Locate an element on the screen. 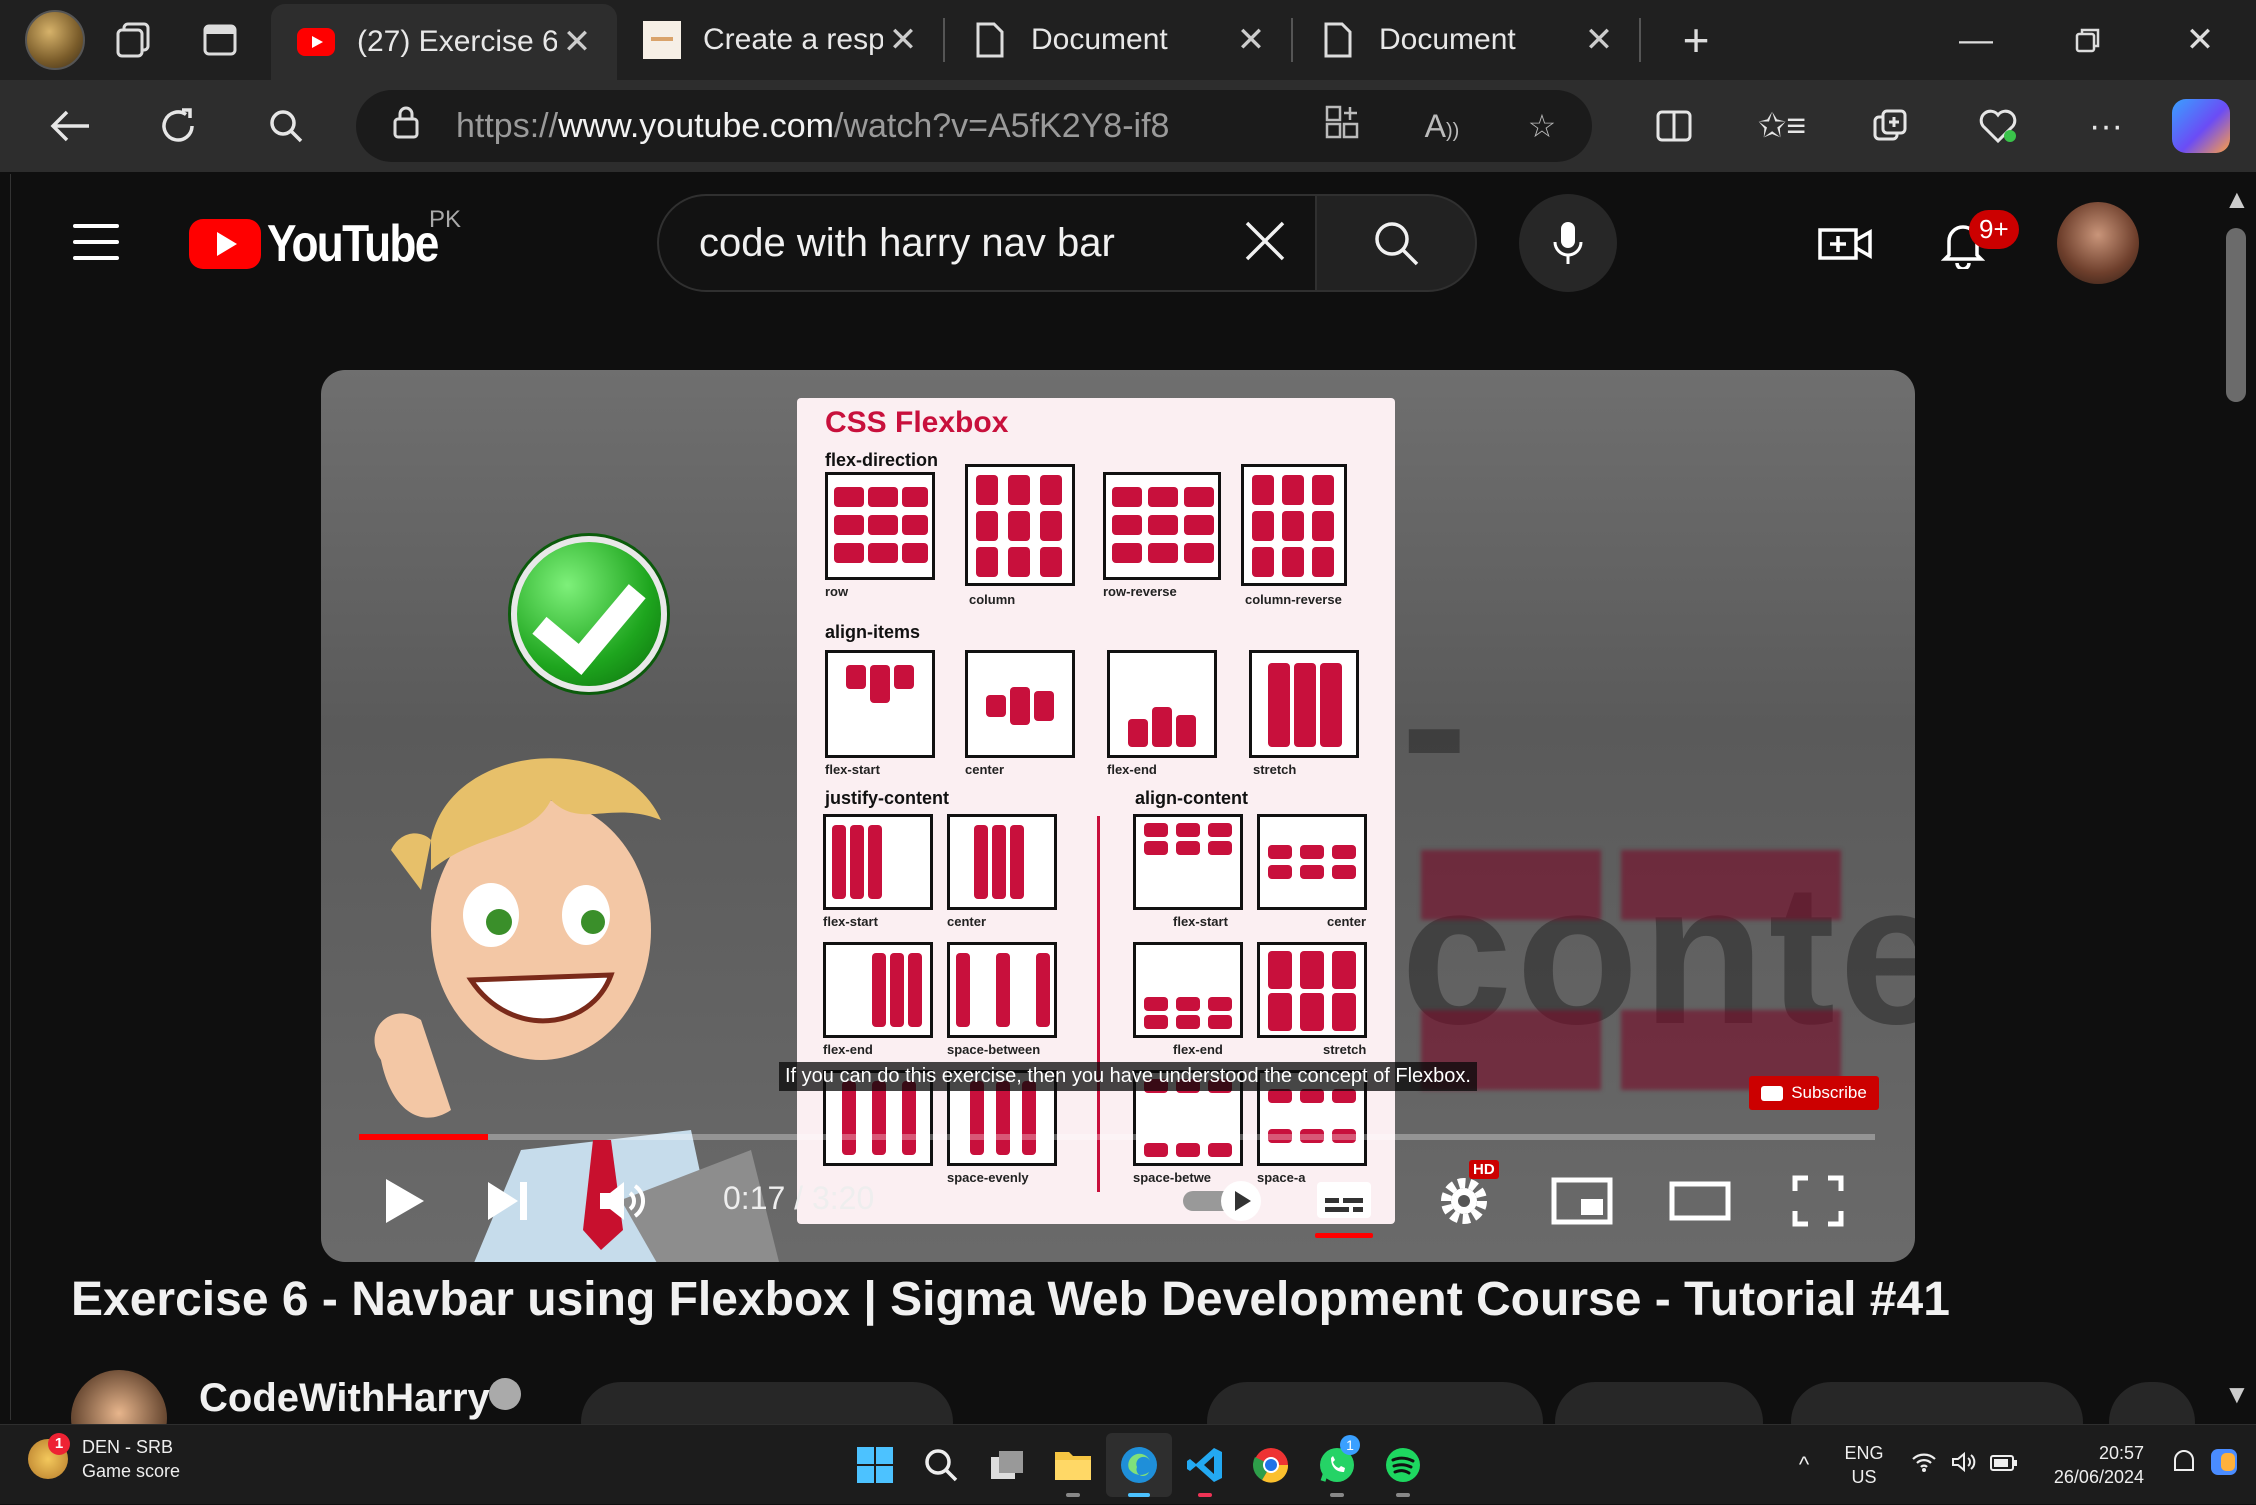  menu-icon is located at coordinates (96, 248).